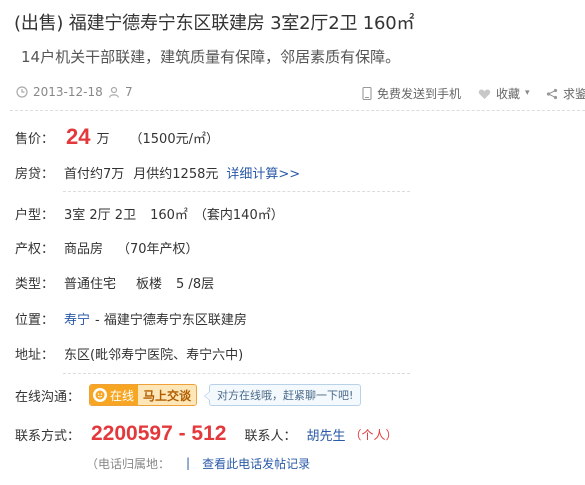 This screenshot has width=585, height=485. What do you see at coordinates (35, 174) in the screenshot?
I see `loan-label: 房贷：` at bounding box center [35, 174].